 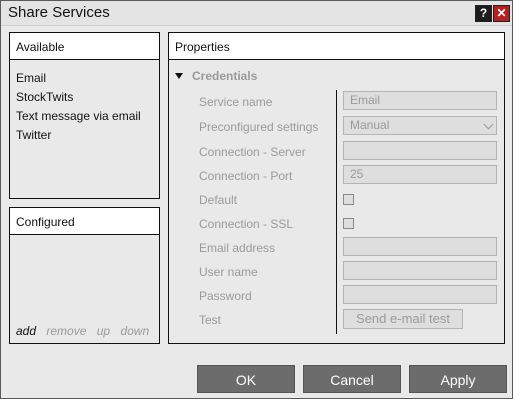 I want to click on preconfigured-select: Manual, so click(x=420, y=125).